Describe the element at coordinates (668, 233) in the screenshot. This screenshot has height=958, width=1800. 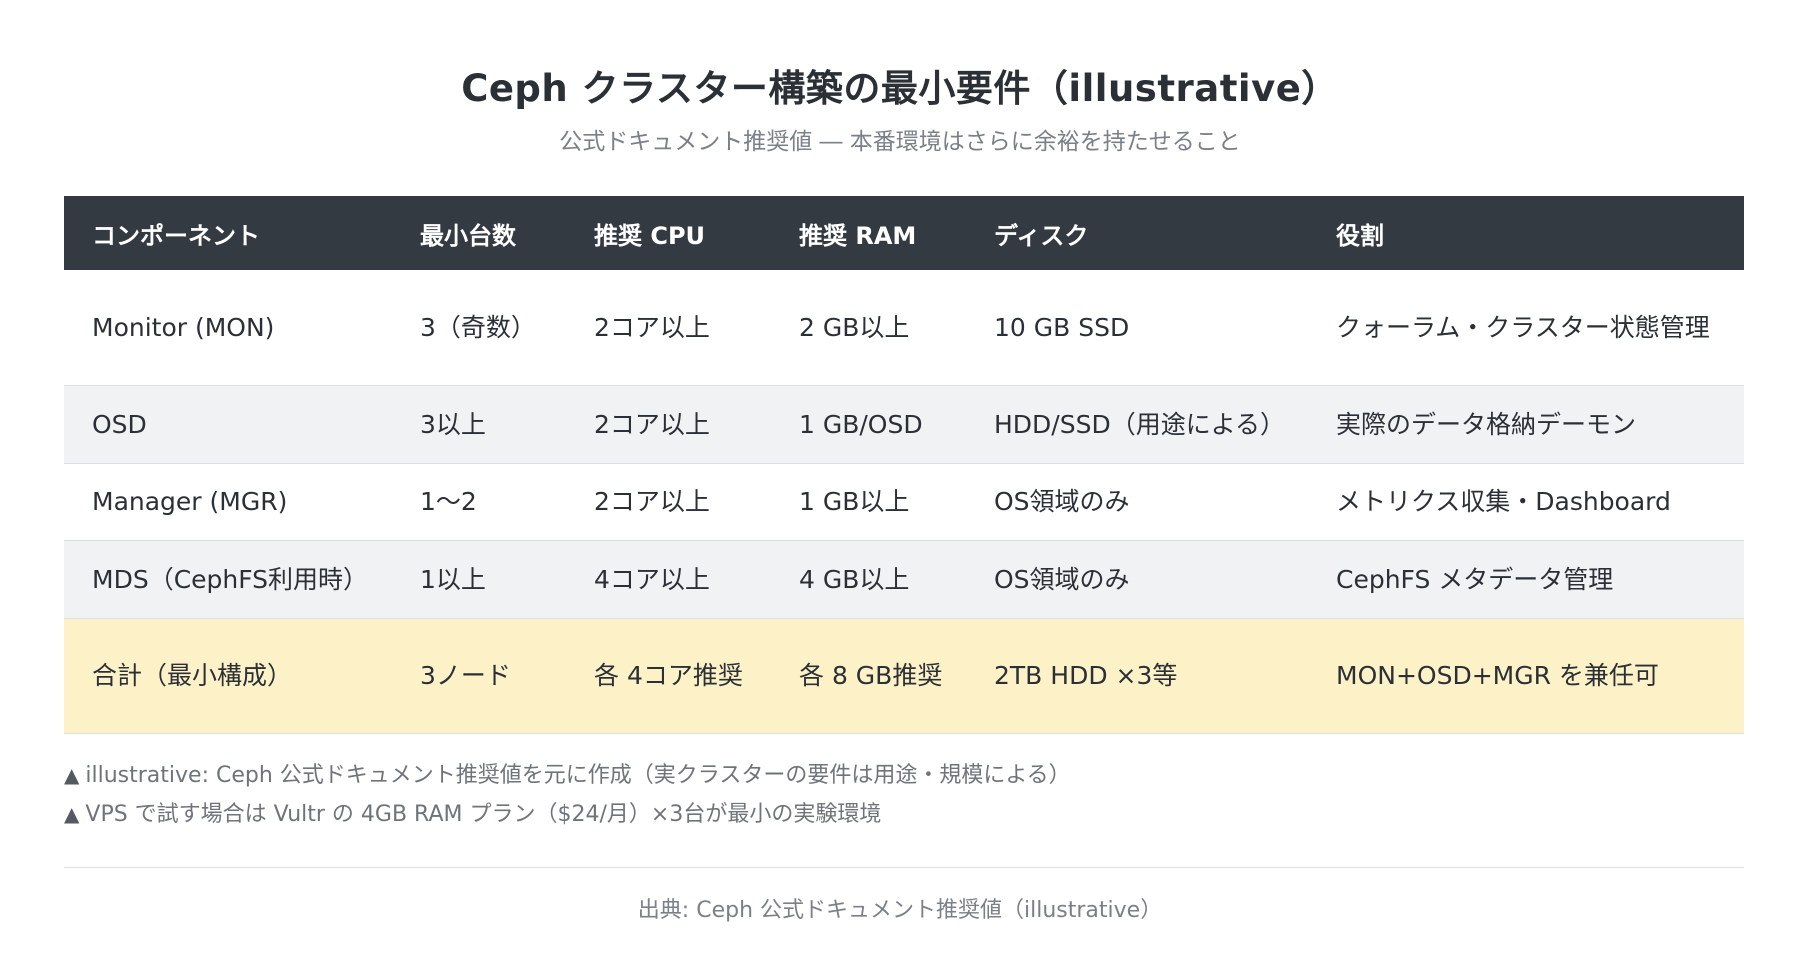
I see `column-header-cpu: 推奨 CPU` at that location.